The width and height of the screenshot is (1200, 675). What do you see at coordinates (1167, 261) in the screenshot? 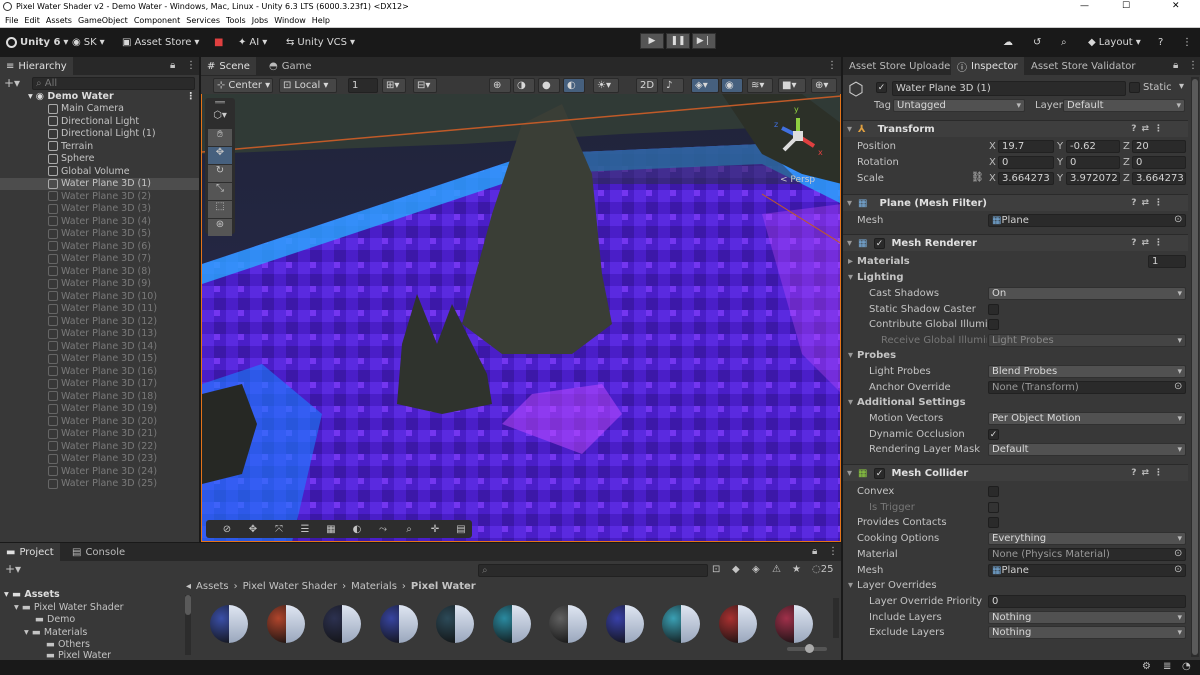
I see `materials-count-input: 1` at bounding box center [1167, 261].